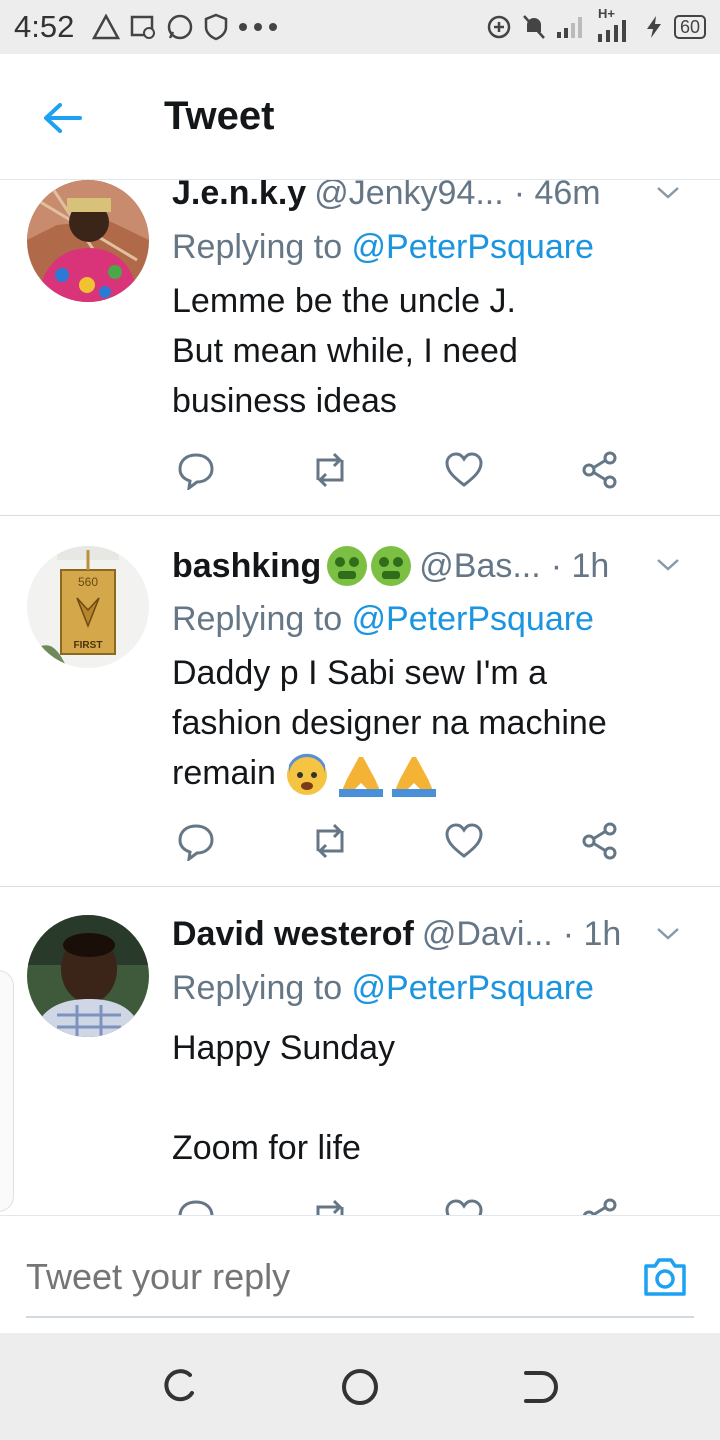 The width and height of the screenshot is (720, 1440). Describe the element at coordinates (7, 1091) in the screenshot. I see `edge-panel-handle` at that location.